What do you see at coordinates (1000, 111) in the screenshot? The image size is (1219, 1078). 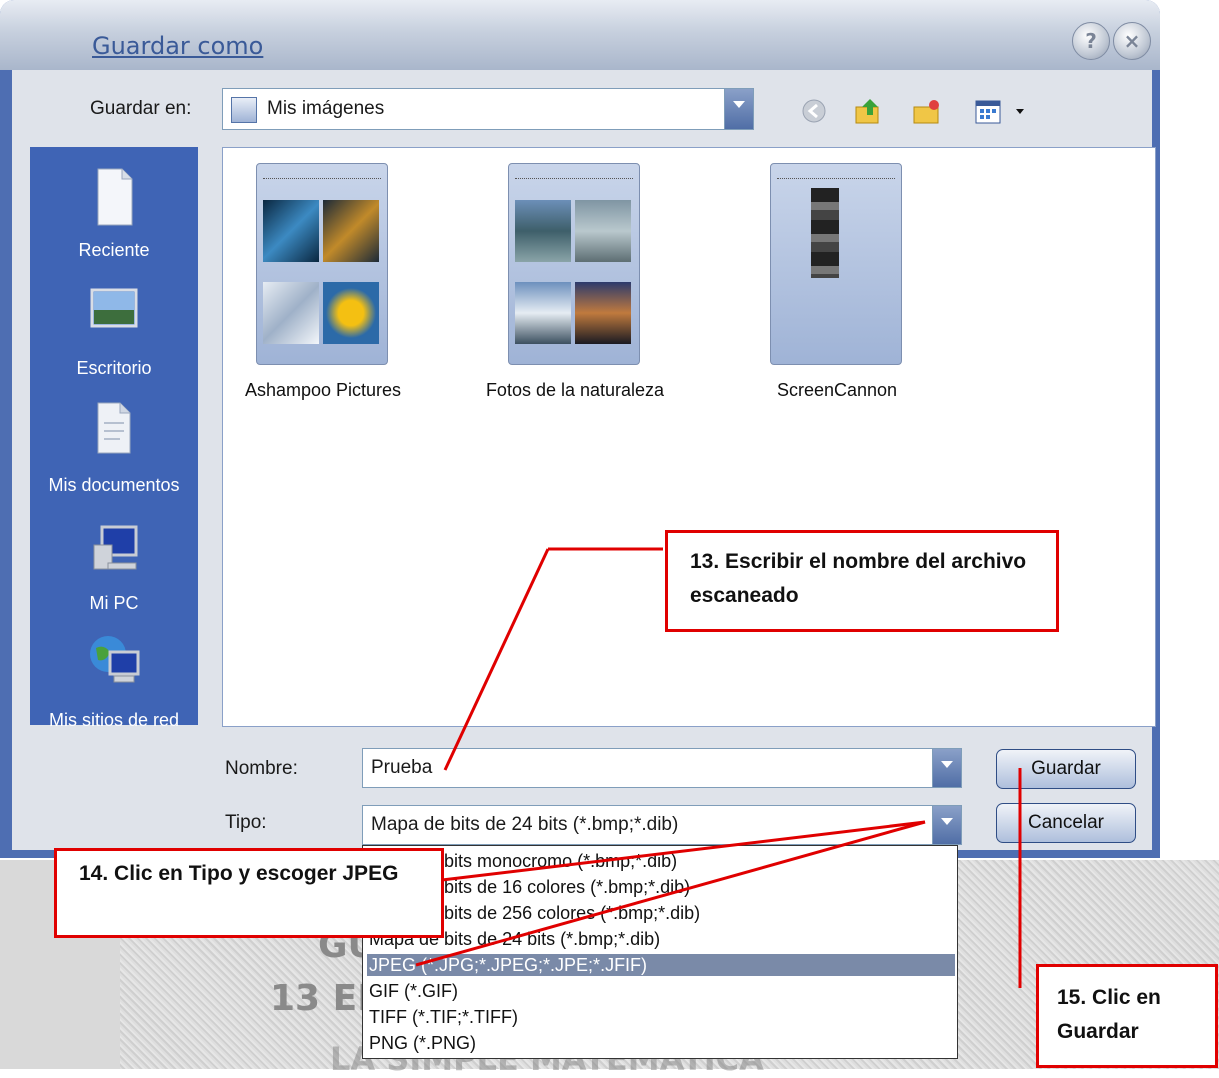 I see `view-menu-icon` at bounding box center [1000, 111].